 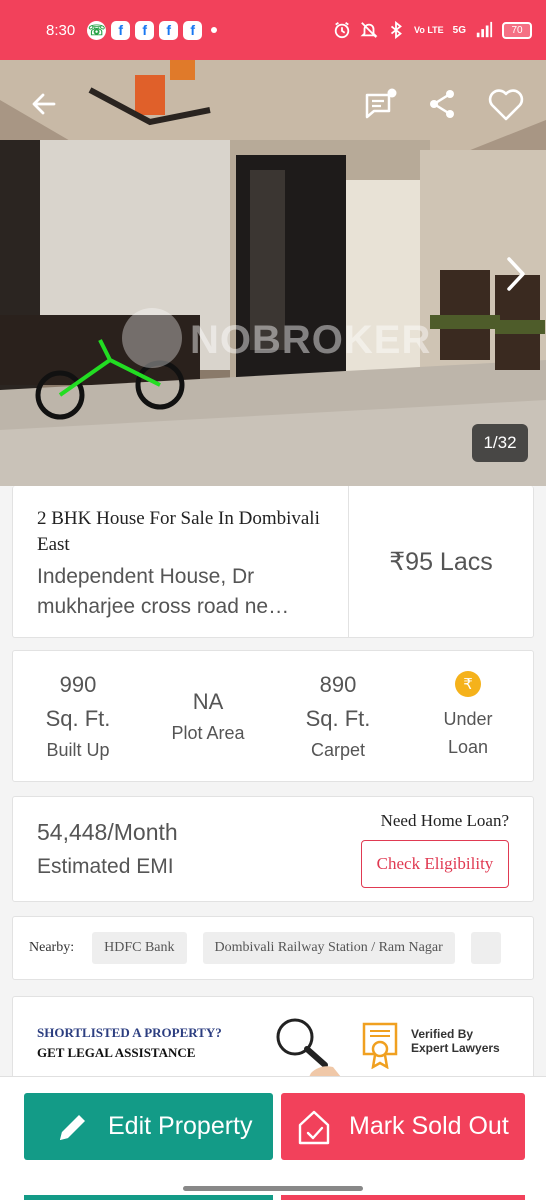 I want to click on share-button, so click(x=442, y=104).